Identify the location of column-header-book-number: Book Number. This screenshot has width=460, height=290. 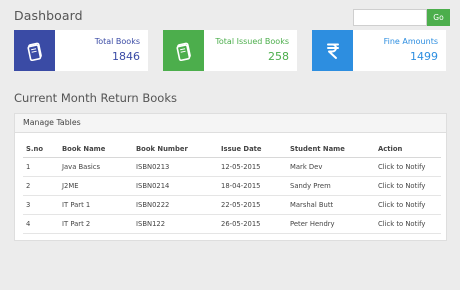
(175, 149).